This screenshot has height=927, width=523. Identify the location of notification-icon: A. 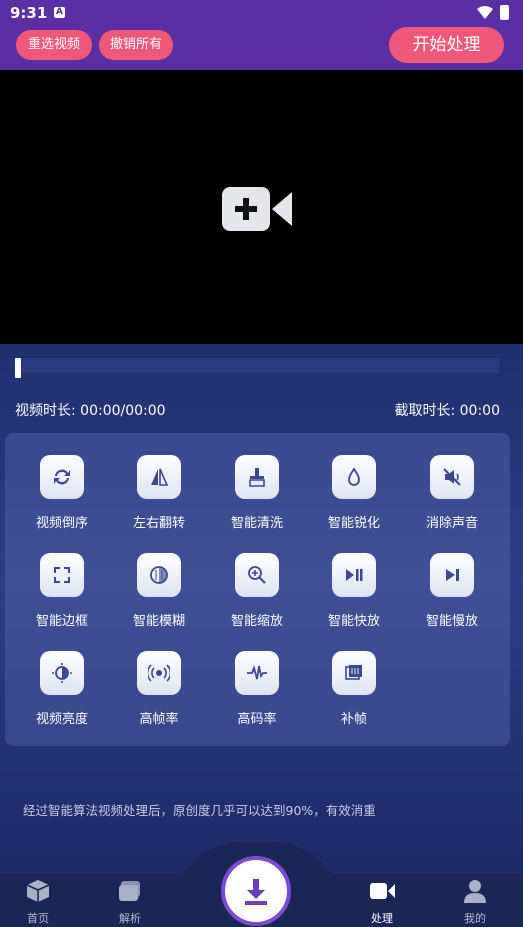
(59, 12).